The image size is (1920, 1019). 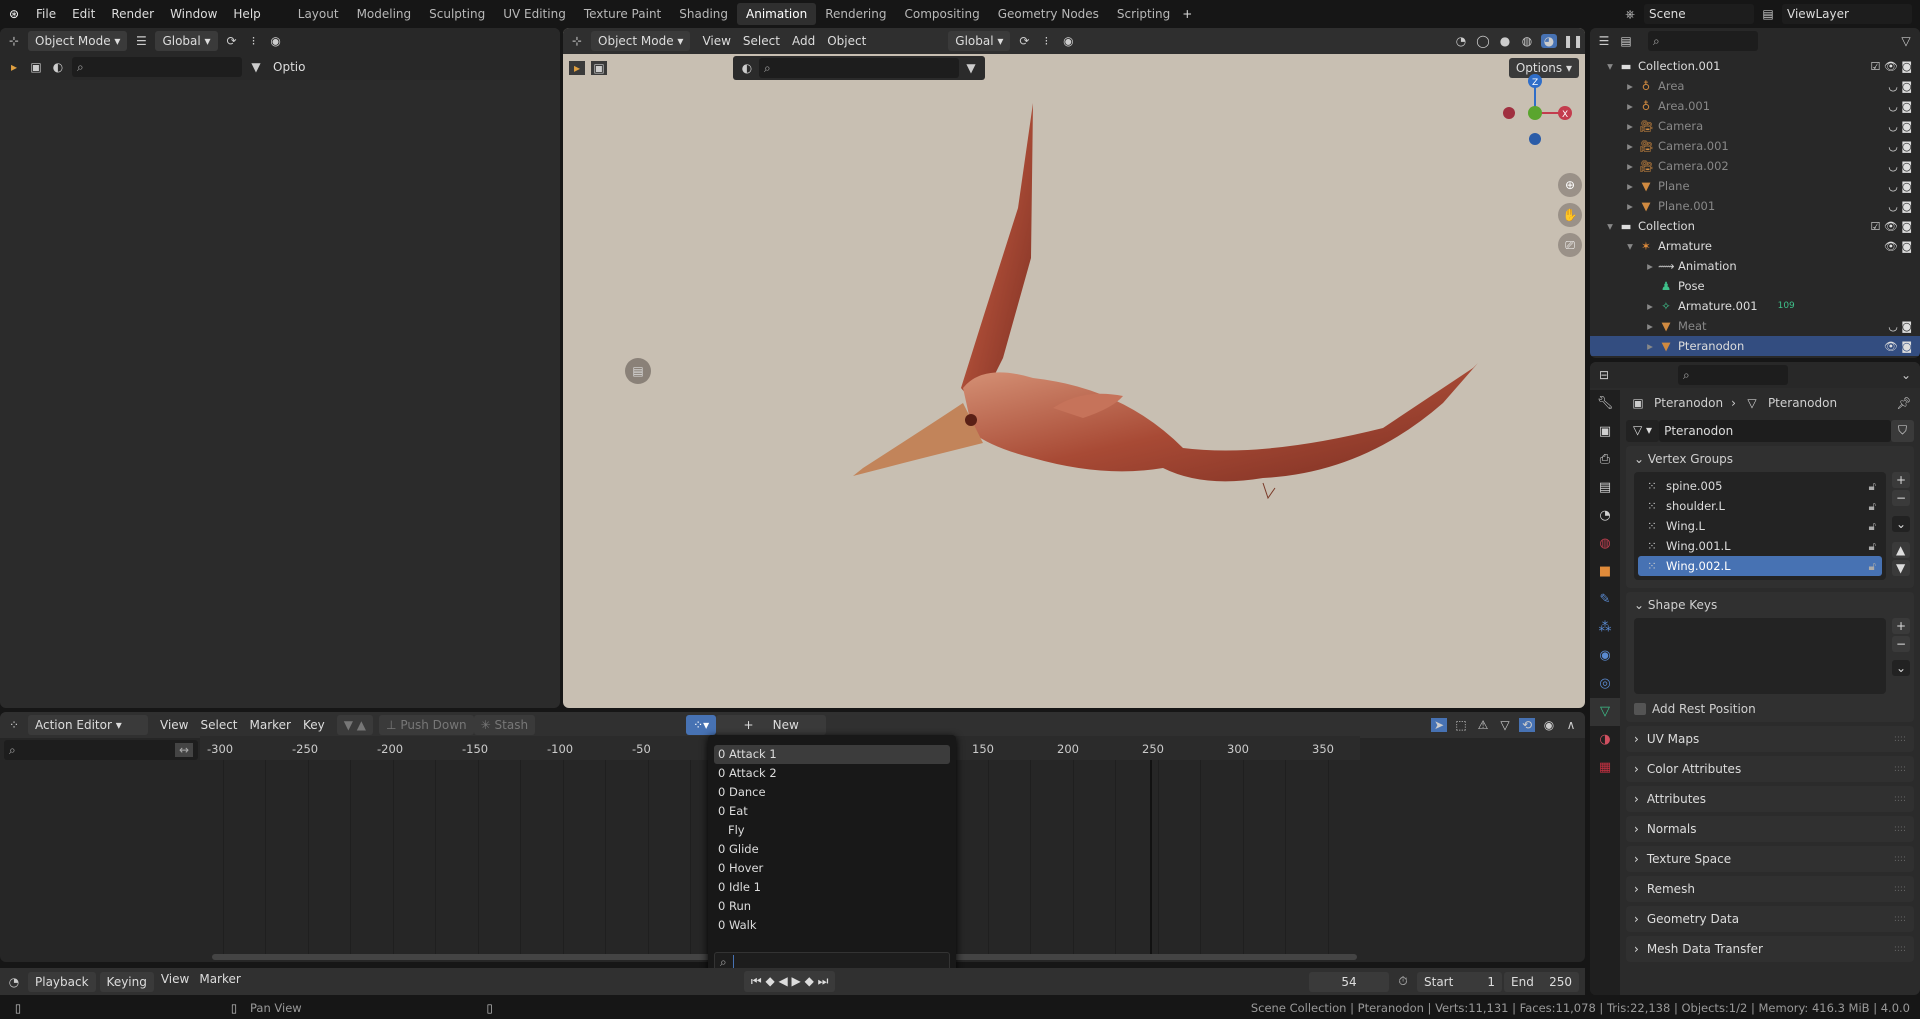 What do you see at coordinates (1902, 431) in the screenshot?
I see `fake-user-icon: ⛉` at bounding box center [1902, 431].